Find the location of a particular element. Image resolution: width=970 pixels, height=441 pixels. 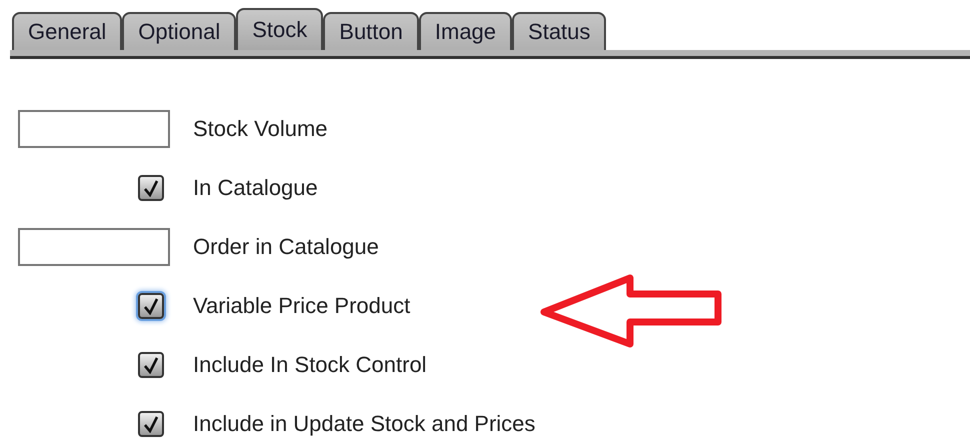

tab: General is located at coordinates (67, 31).